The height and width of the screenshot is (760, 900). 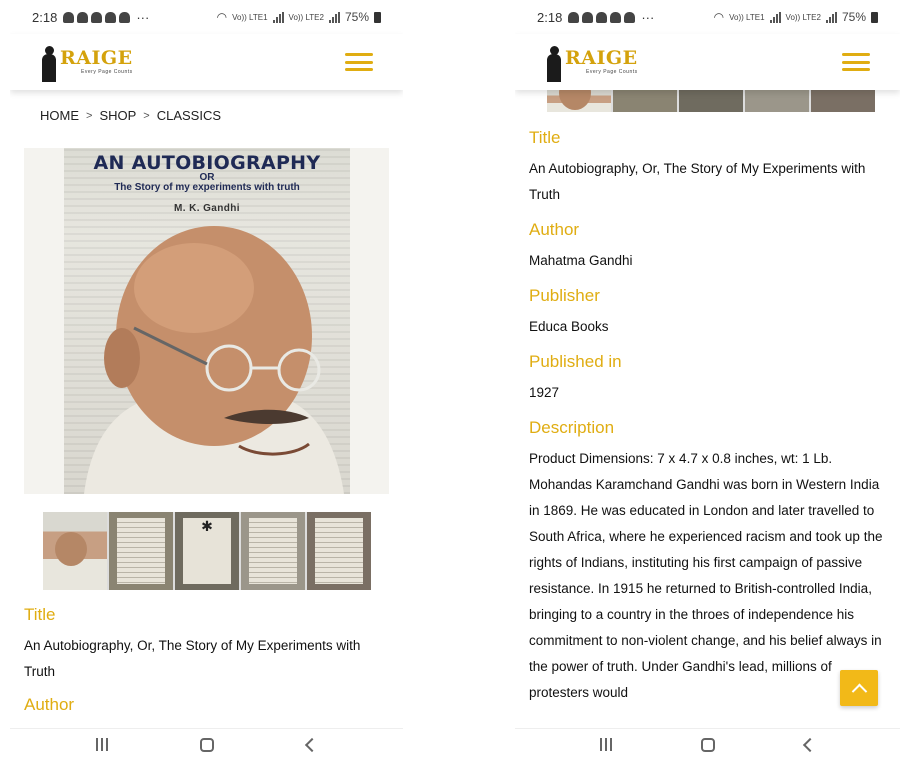 What do you see at coordinates (859, 688) in the screenshot?
I see `chevron-up-icon` at bounding box center [859, 688].